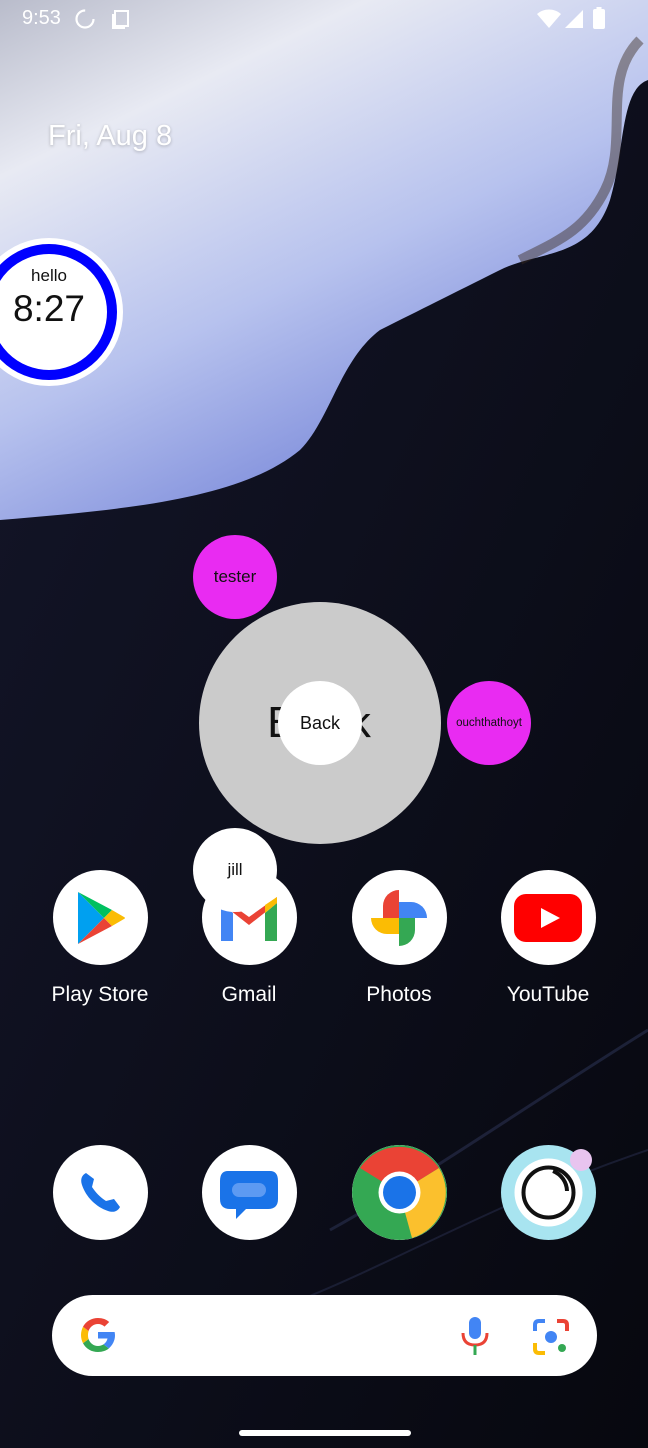 The image size is (648, 1448). I want to click on dock-camera, so click(548, 1192).